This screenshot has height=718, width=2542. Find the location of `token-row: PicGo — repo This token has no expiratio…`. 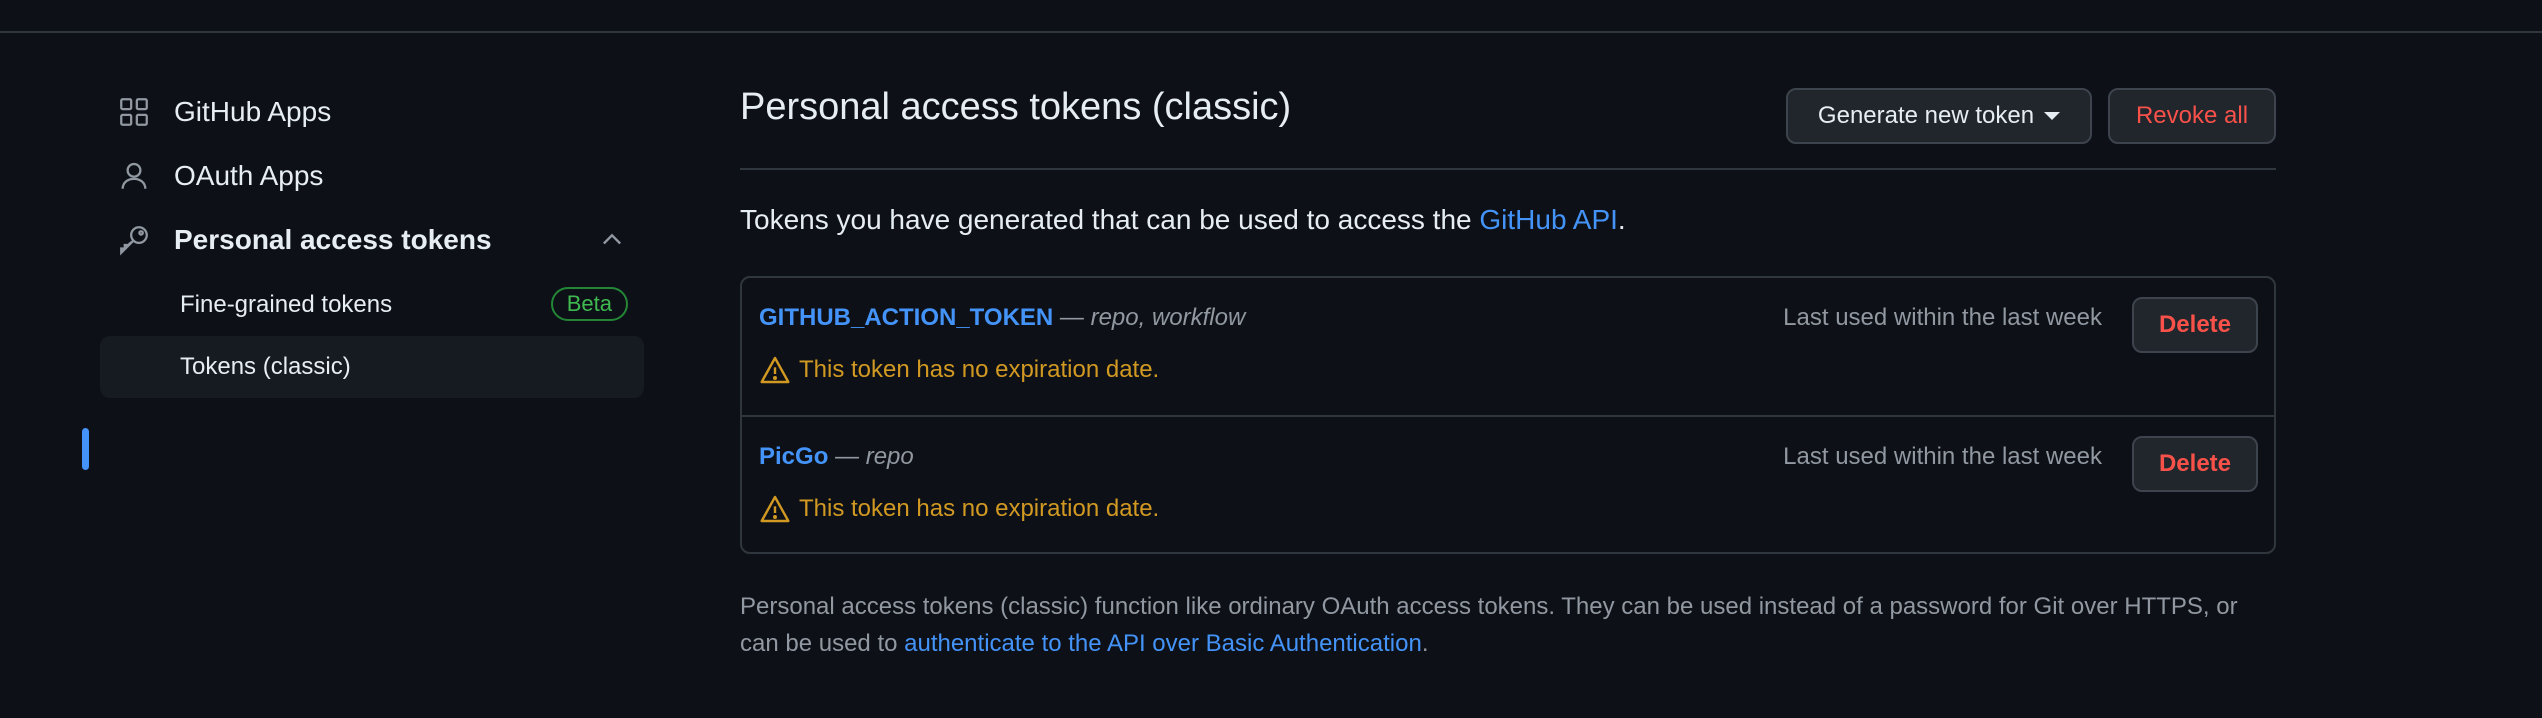

token-row: PicGo — repo This token has no expiratio… is located at coordinates (1508, 485).